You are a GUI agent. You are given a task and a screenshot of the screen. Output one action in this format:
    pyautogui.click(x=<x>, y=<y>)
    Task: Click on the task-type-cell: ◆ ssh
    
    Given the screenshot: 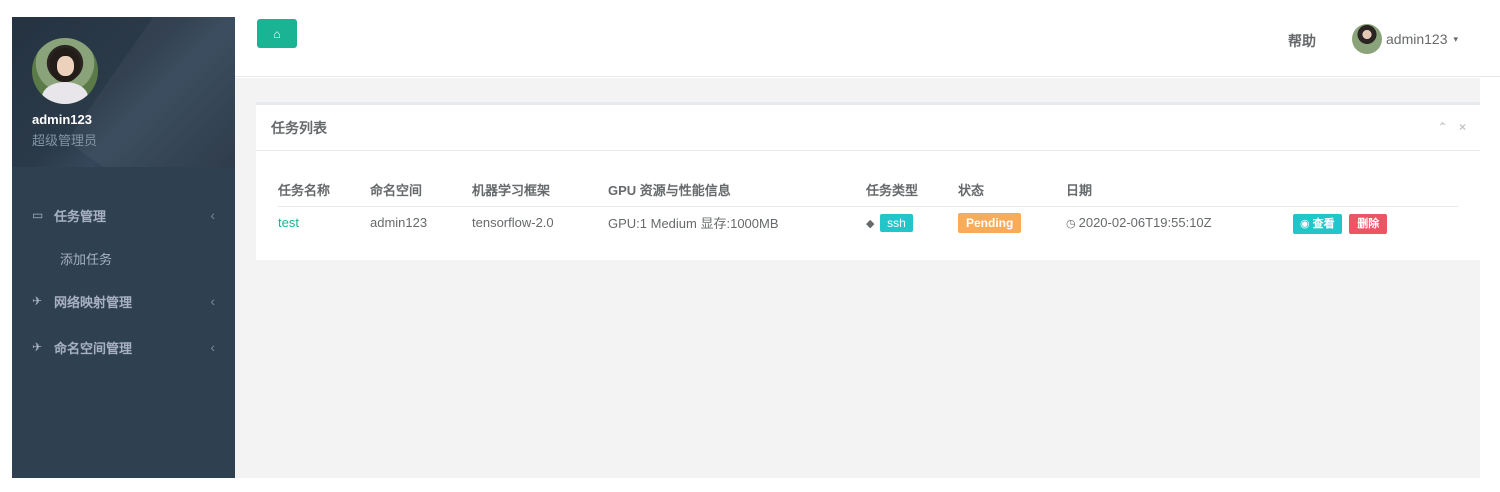 What is the action you would take?
    pyautogui.click(x=912, y=222)
    